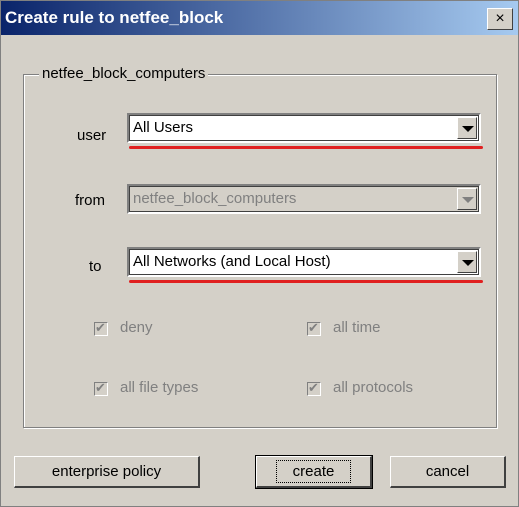  I want to click on all-time-checkbox, so click(314, 328).